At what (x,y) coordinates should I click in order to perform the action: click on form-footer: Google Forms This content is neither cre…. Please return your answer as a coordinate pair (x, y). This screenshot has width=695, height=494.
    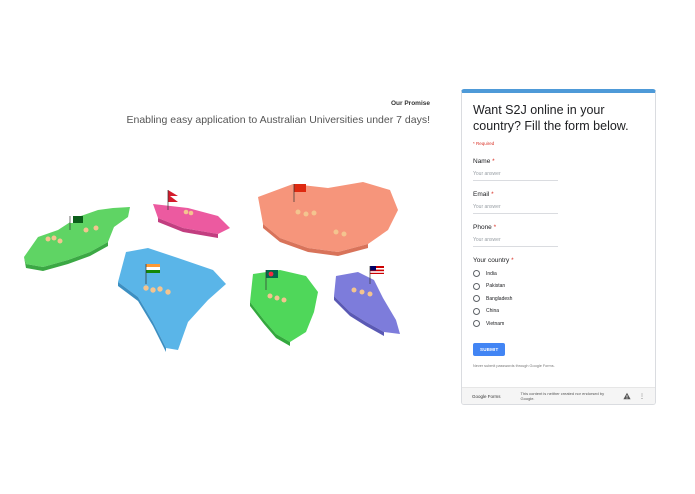
    Looking at the image, I should click on (558, 395).